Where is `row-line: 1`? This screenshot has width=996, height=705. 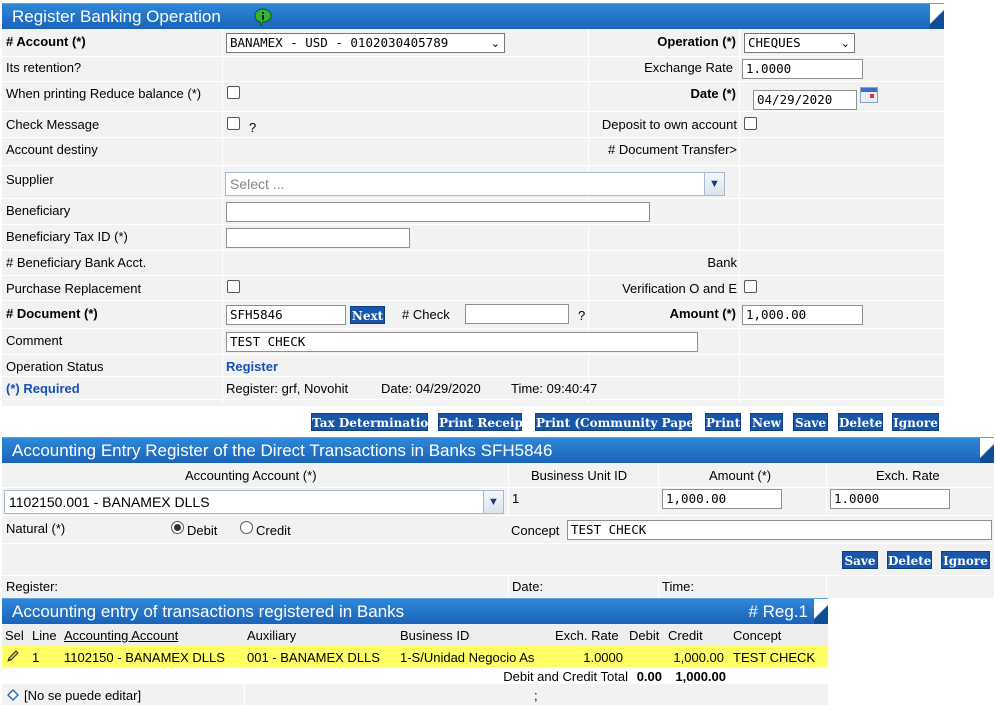 row-line: 1 is located at coordinates (36, 657).